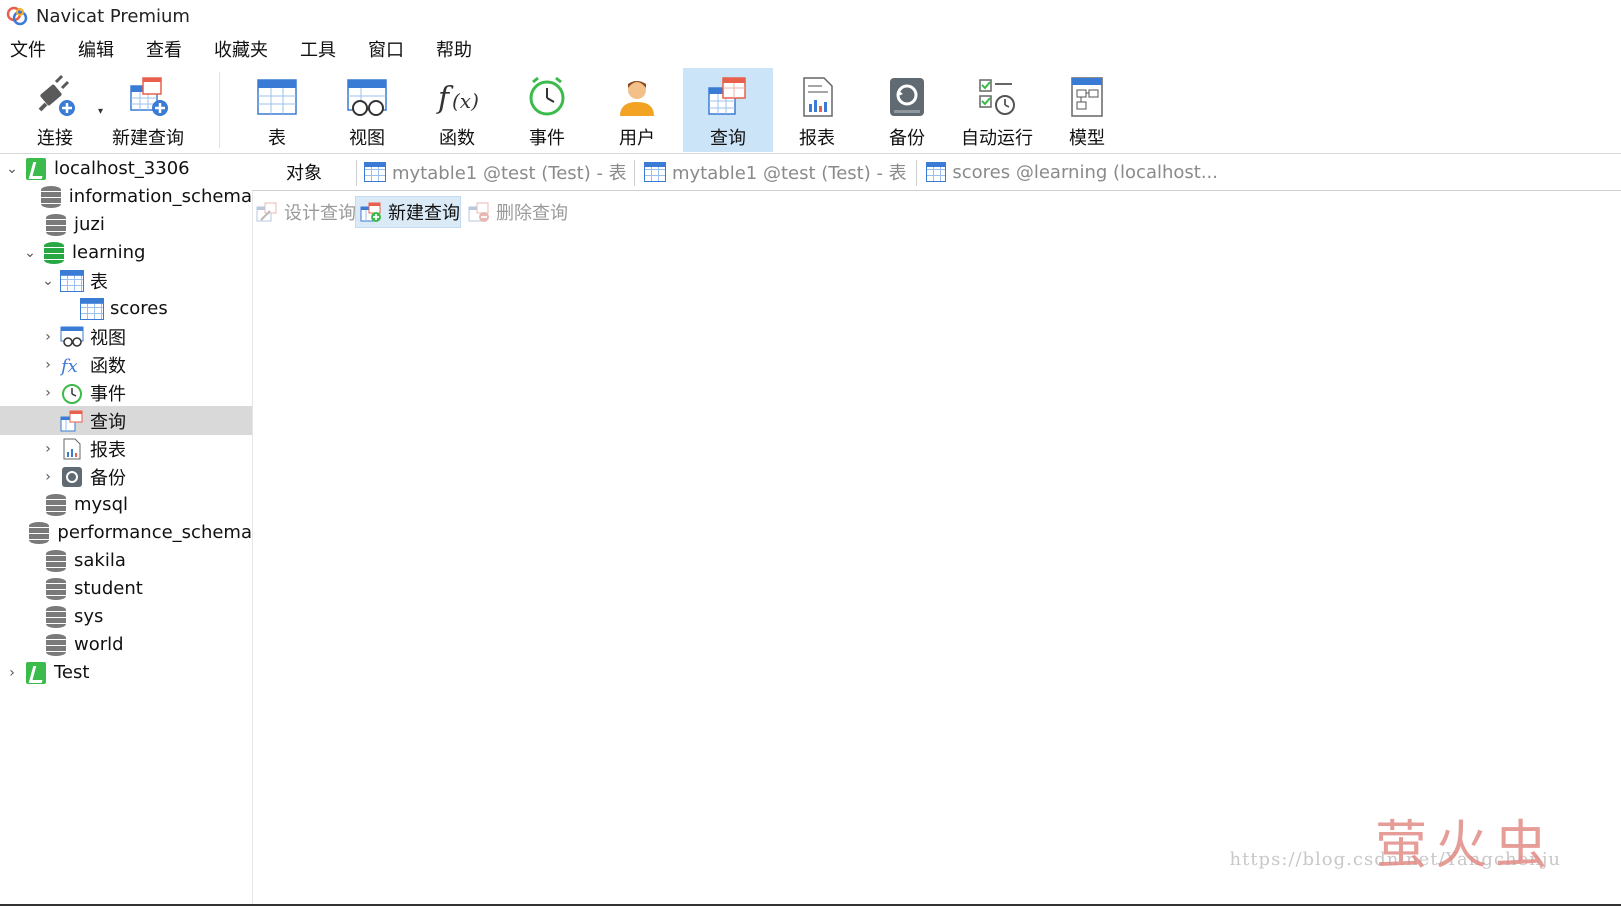  What do you see at coordinates (55, 138) in the screenshot?
I see `connect-label: 连接` at bounding box center [55, 138].